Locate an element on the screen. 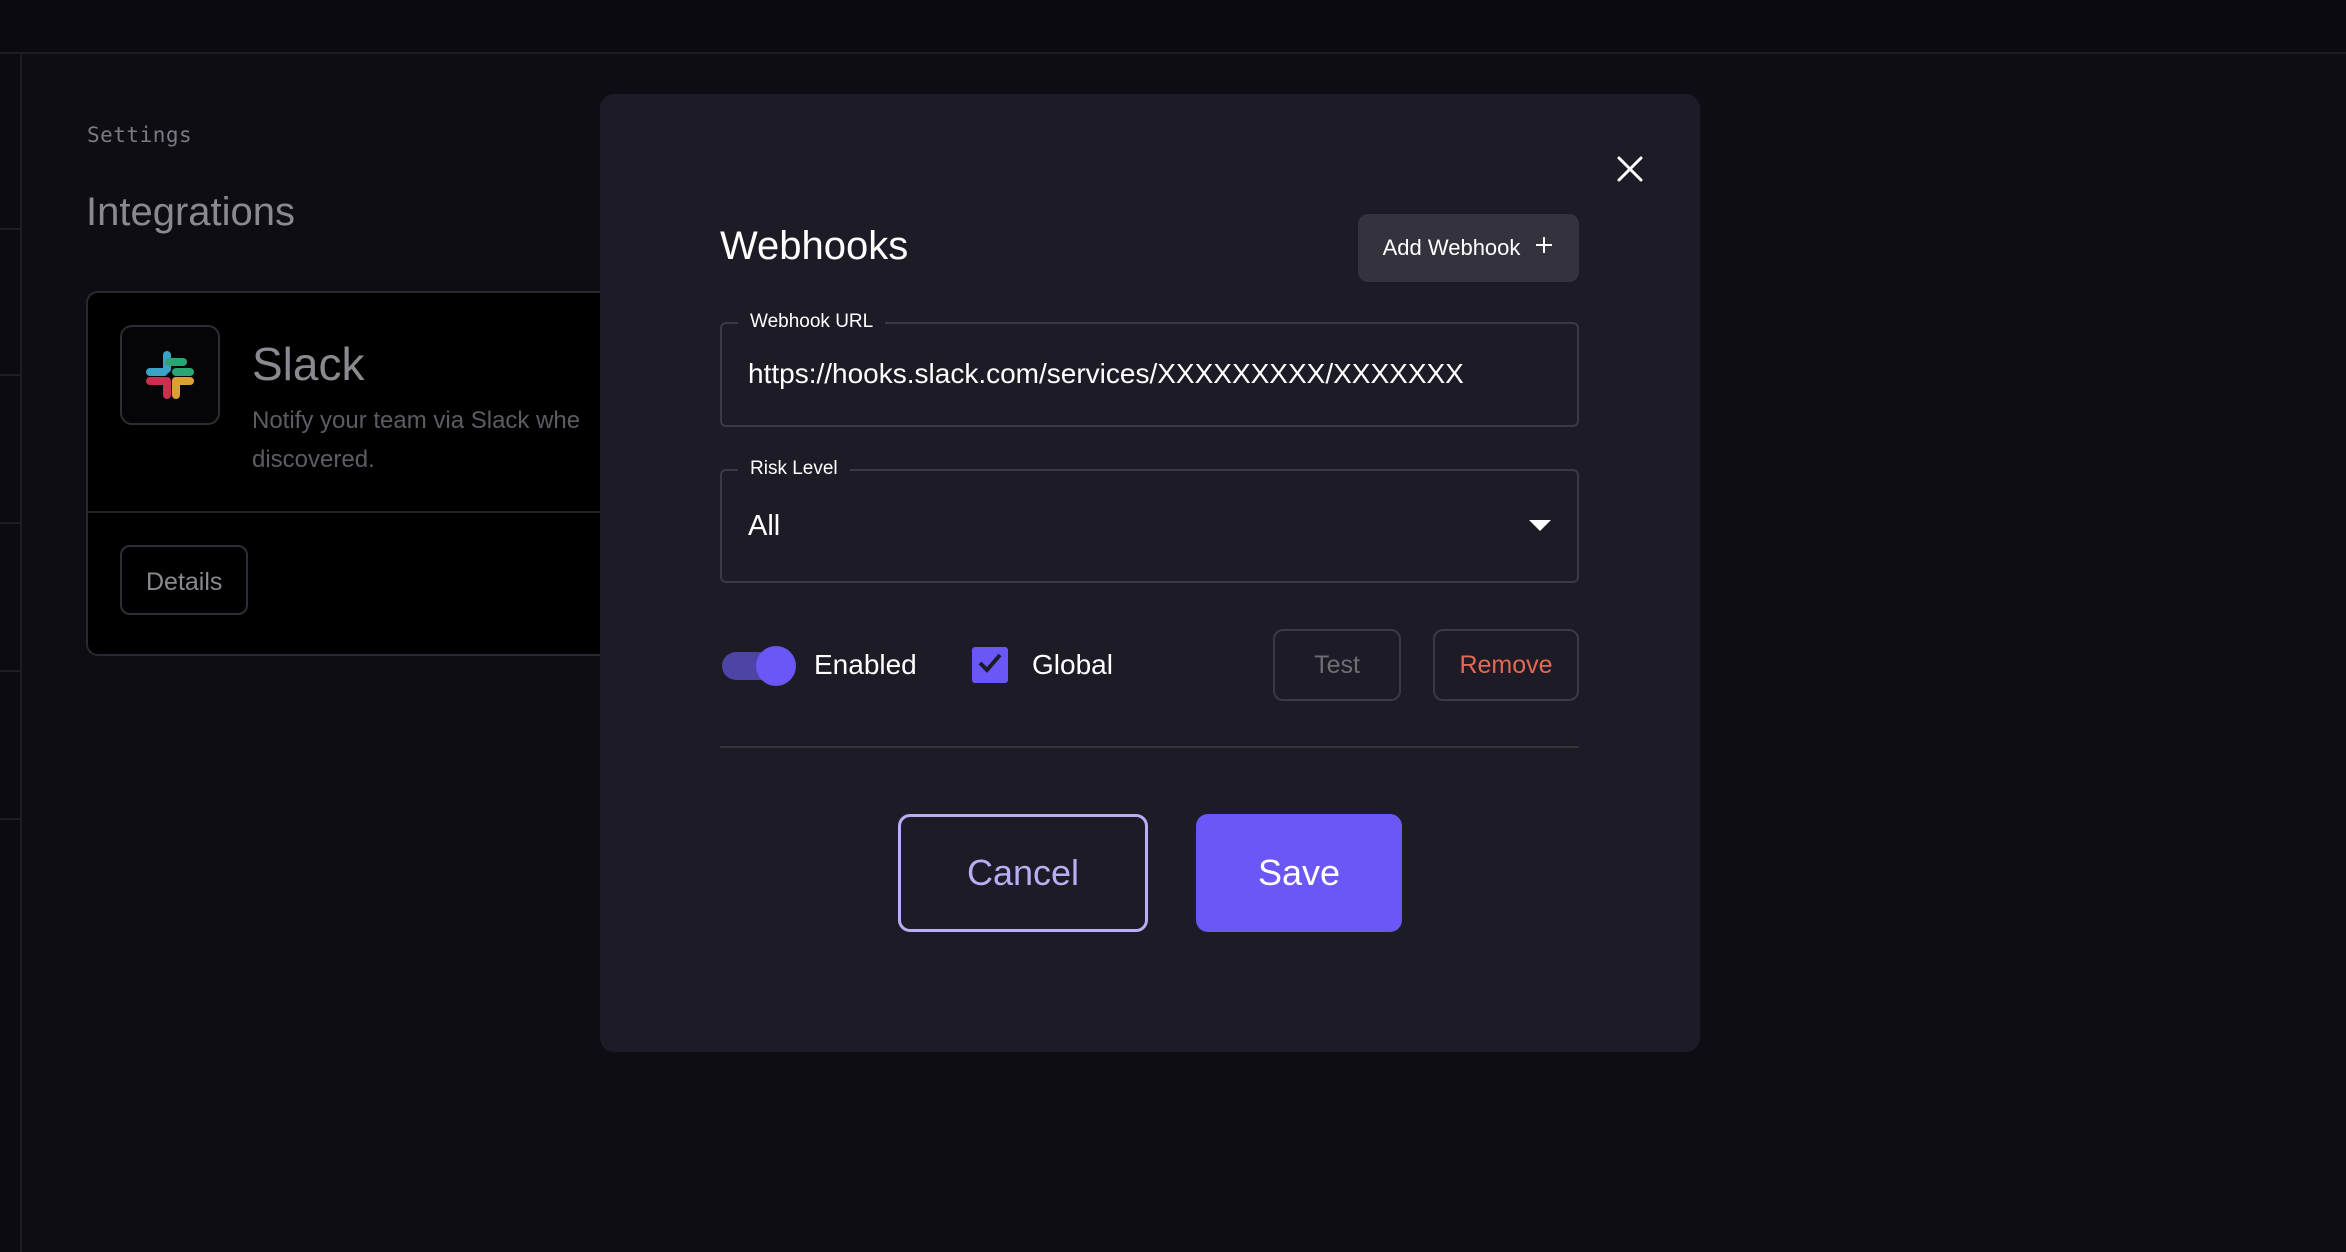 The width and height of the screenshot is (2346, 1252). card-description-line: Notify your team via Slack whe is located at coordinates (416, 420).